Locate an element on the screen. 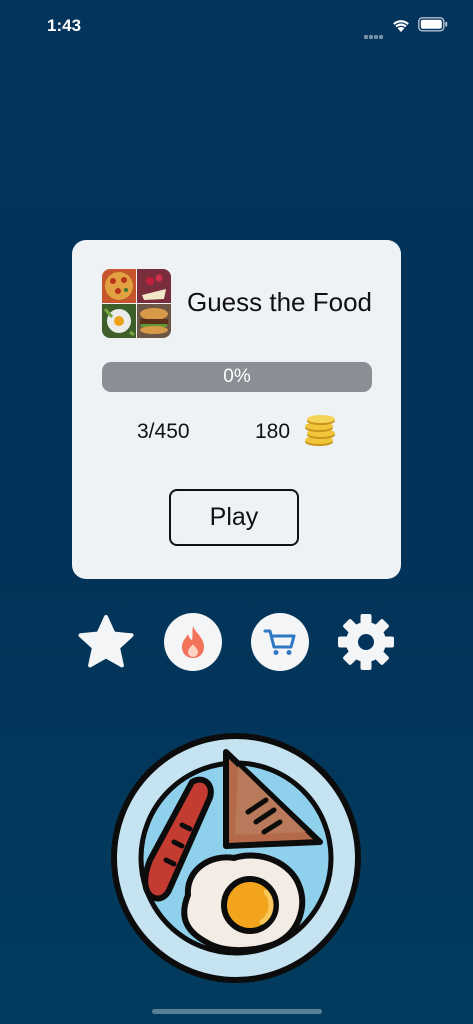 The image size is (473, 1024). star-icon is located at coordinates (106, 641).